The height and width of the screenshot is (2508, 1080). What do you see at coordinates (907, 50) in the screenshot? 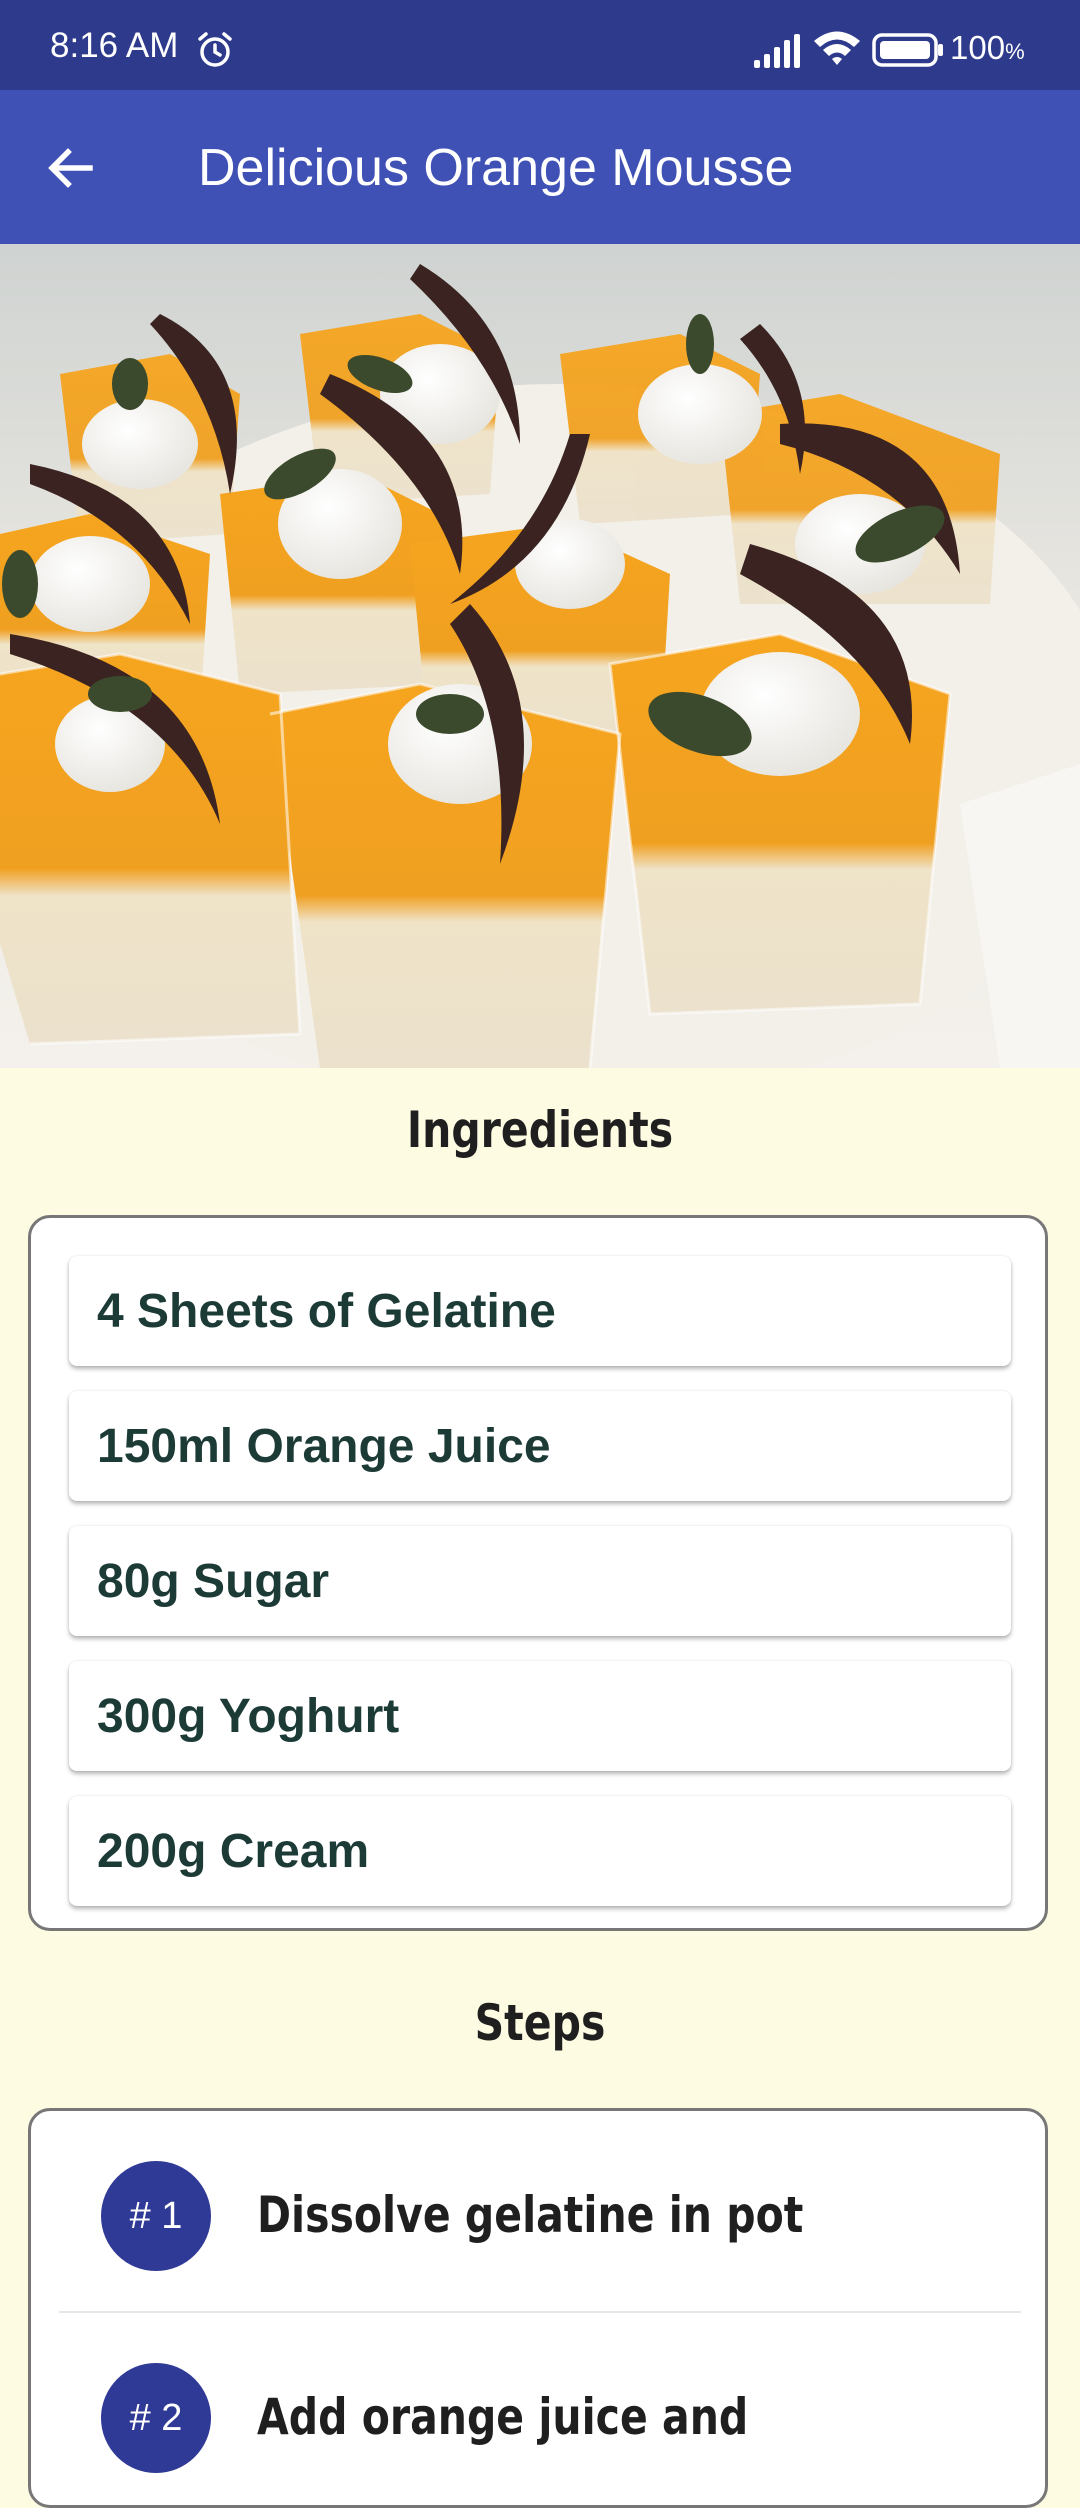
I see `battery-icon` at bounding box center [907, 50].